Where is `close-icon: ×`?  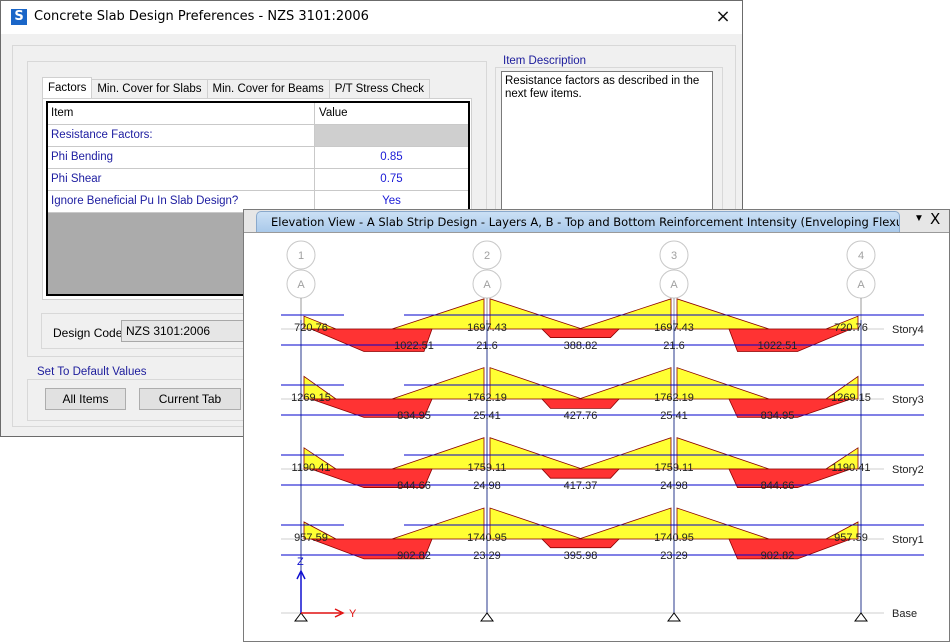 close-icon: × is located at coordinates (723, 17).